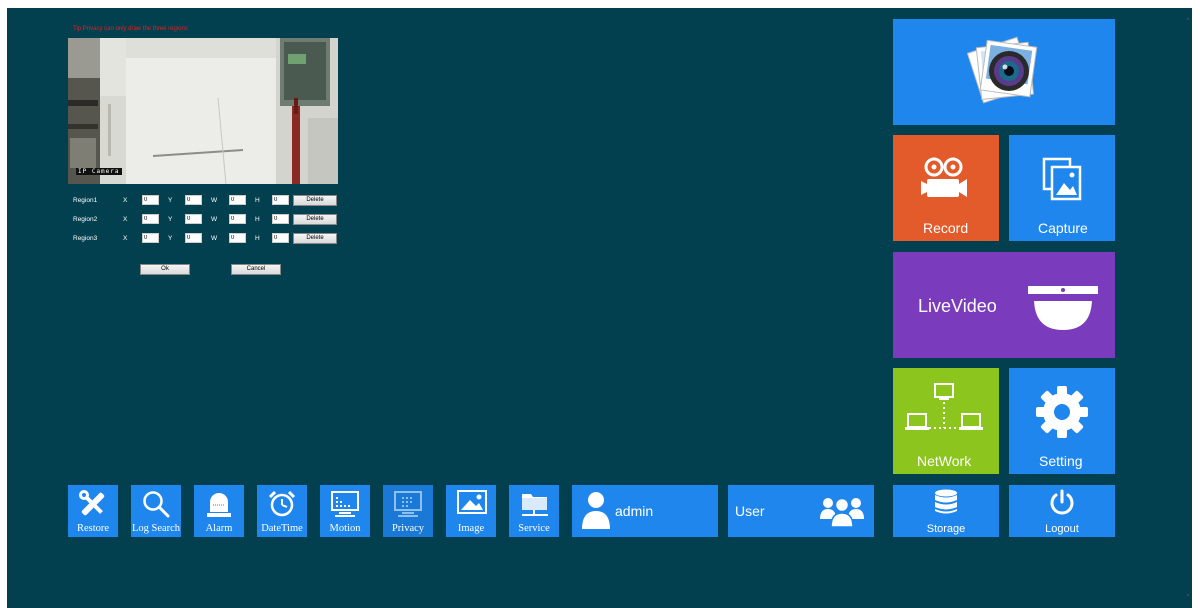 The width and height of the screenshot is (1200, 608). What do you see at coordinates (1062, 179) in the screenshot?
I see `pictures-icon` at bounding box center [1062, 179].